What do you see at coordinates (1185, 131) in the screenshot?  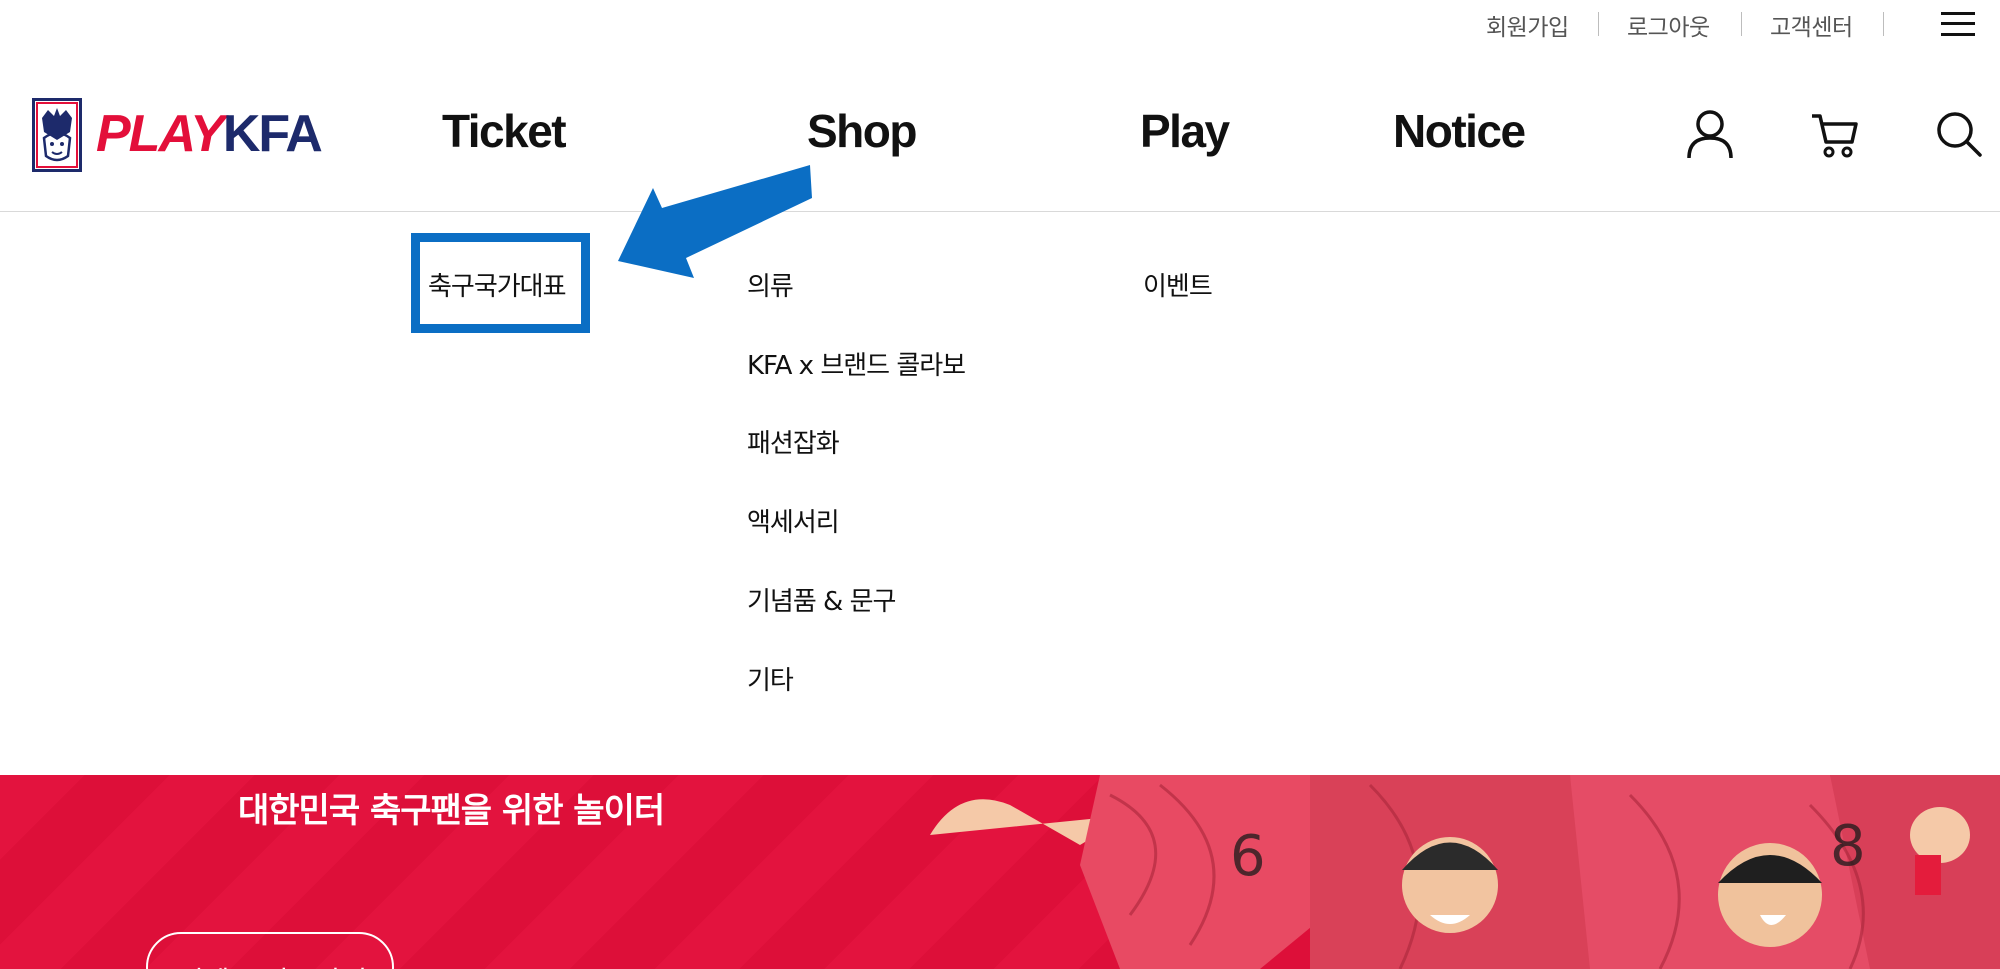 I see `nav-play: Play` at bounding box center [1185, 131].